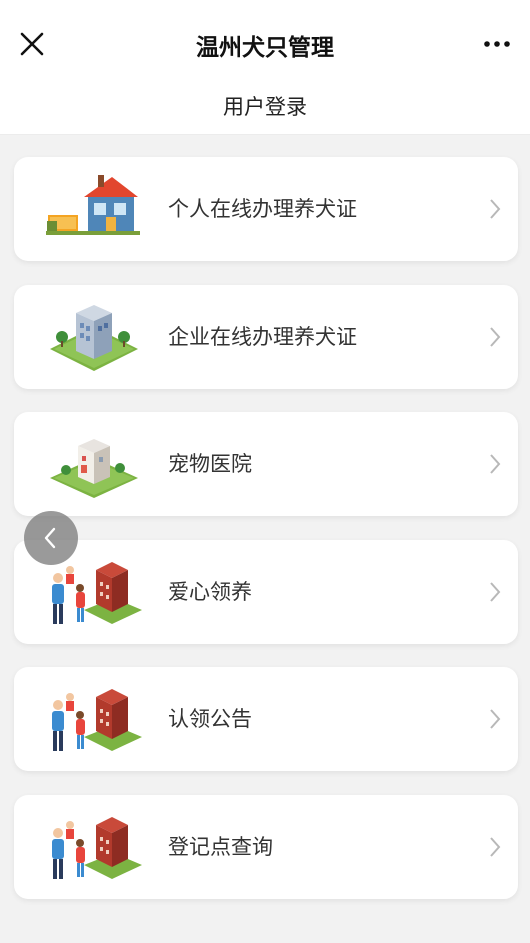 This screenshot has width=530, height=943. I want to click on office-building-icon, so click(94, 337).